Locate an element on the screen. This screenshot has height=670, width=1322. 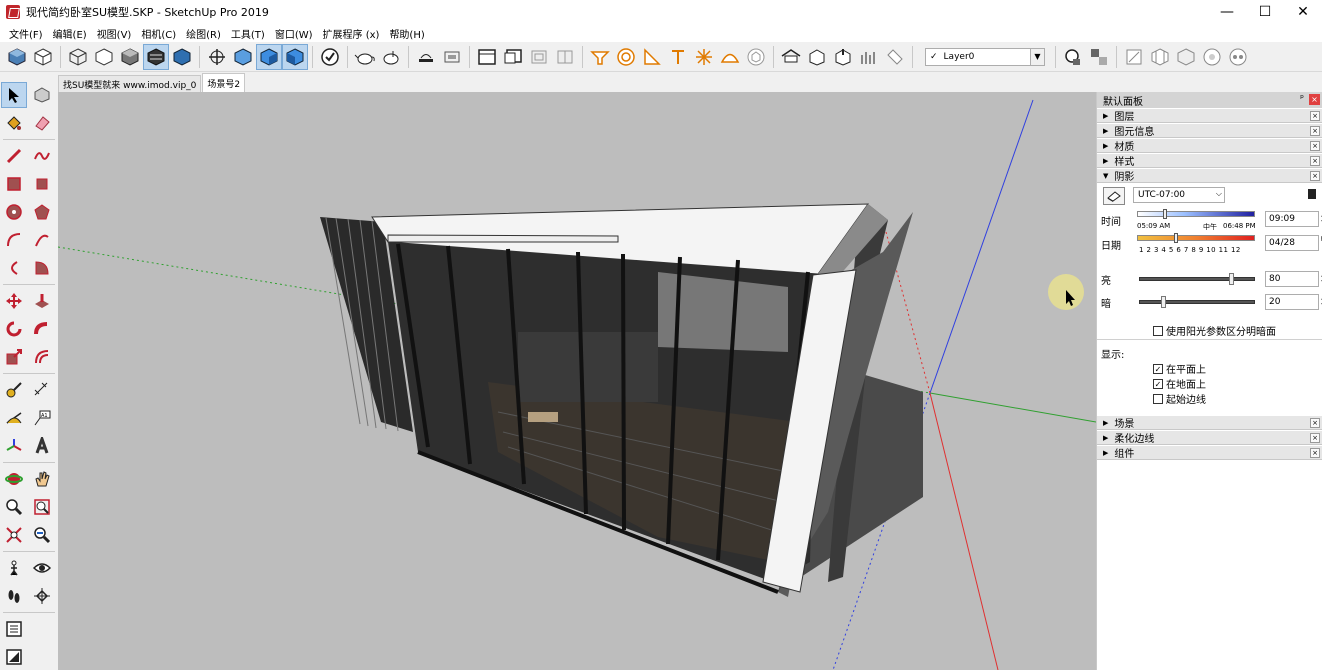
pin-icon is located at coordinates (678, 57).